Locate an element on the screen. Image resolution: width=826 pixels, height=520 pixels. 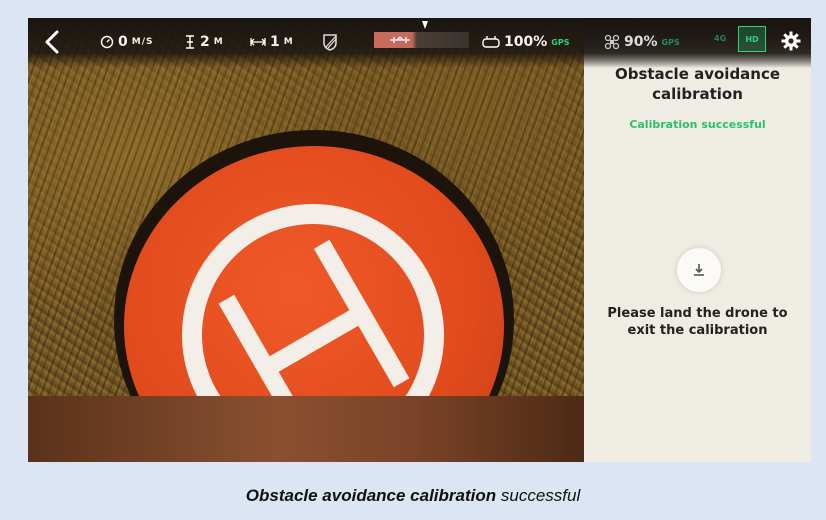
speedometer-icon is located at coordinates (107, 42).